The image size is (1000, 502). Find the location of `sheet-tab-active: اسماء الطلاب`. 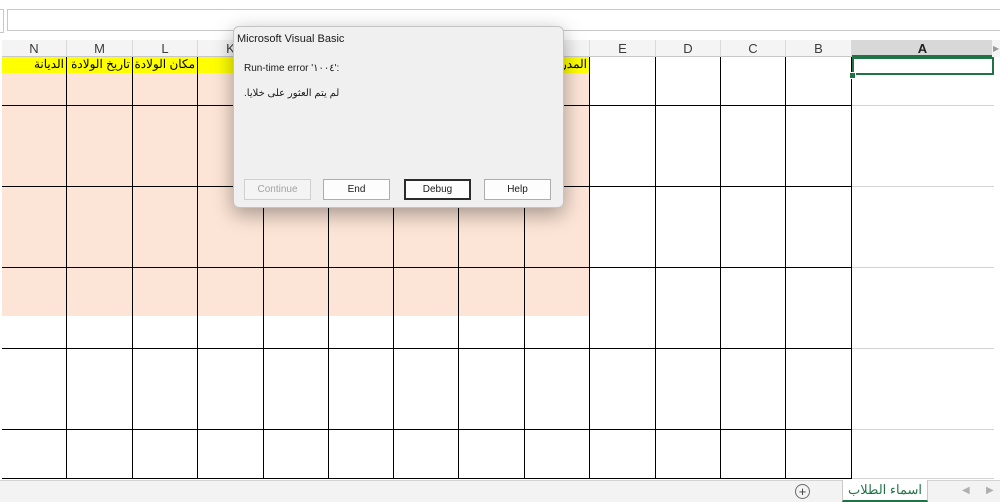

sheet-tab-active: اسماء الطلاب is located at coordinates (885, 491).